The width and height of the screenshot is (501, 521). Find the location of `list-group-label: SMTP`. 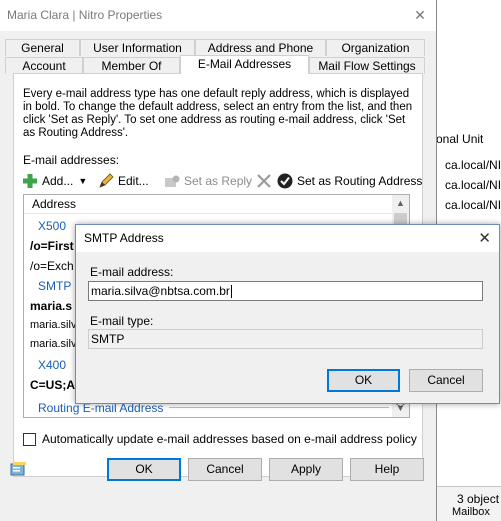

list-group-label: SMTP is located at coordinates (55, 286).